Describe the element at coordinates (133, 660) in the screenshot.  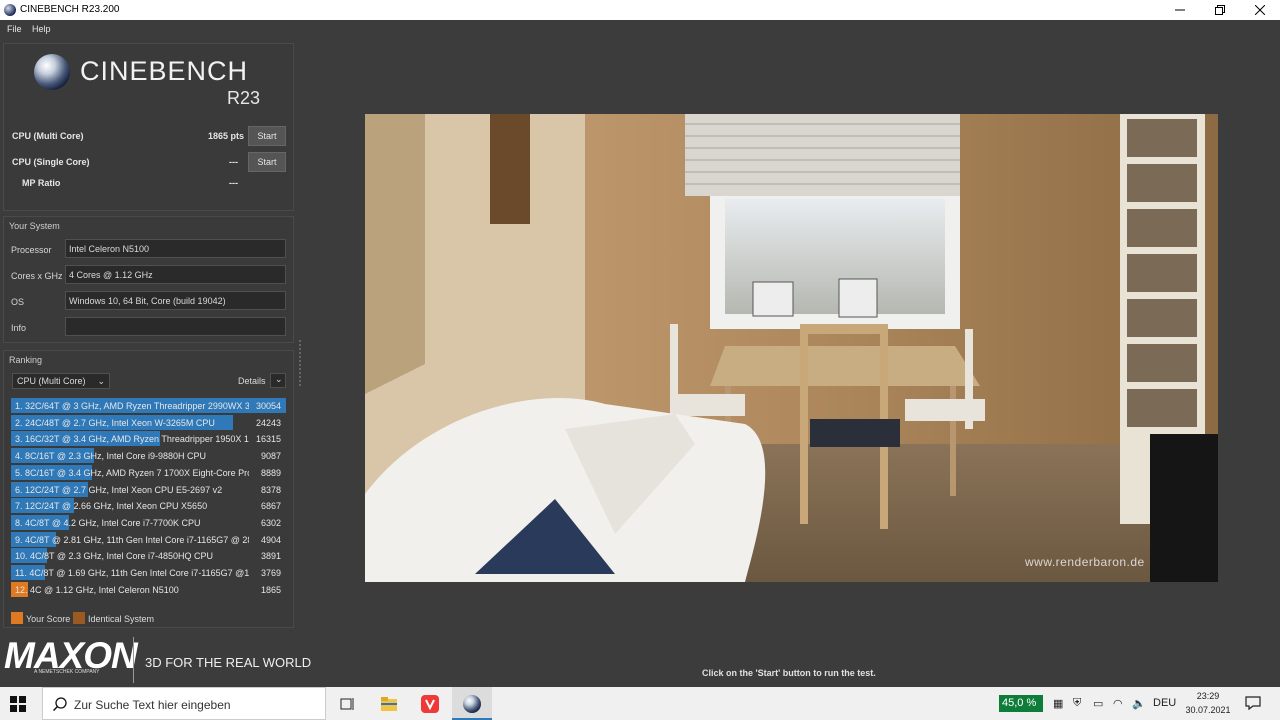
I see `brand-divider` at that location.